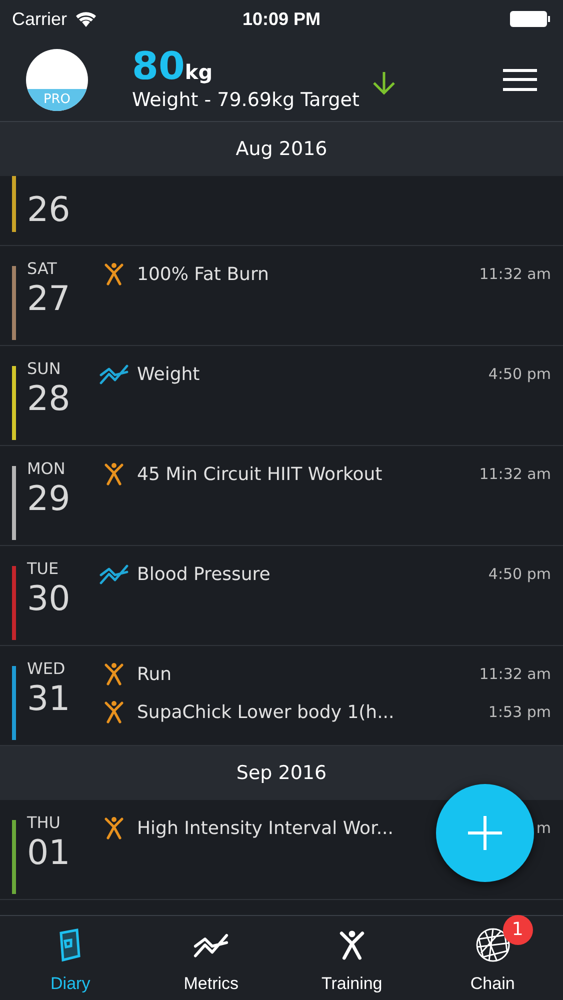 Image resolution: width=563 pixels, height=1000 pixels. Describe the element at coordinates (203, 574) in the screenshot. I see `entry-title: Blood Pressure` at that location.